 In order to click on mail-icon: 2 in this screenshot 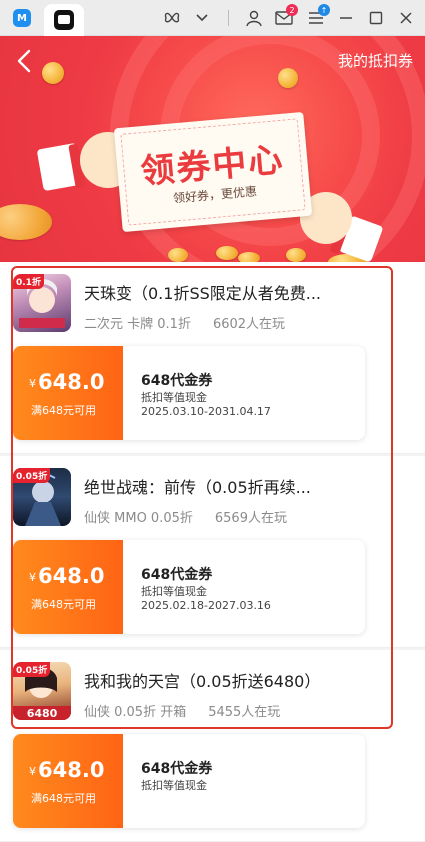, I will do `click(286, 16)`.